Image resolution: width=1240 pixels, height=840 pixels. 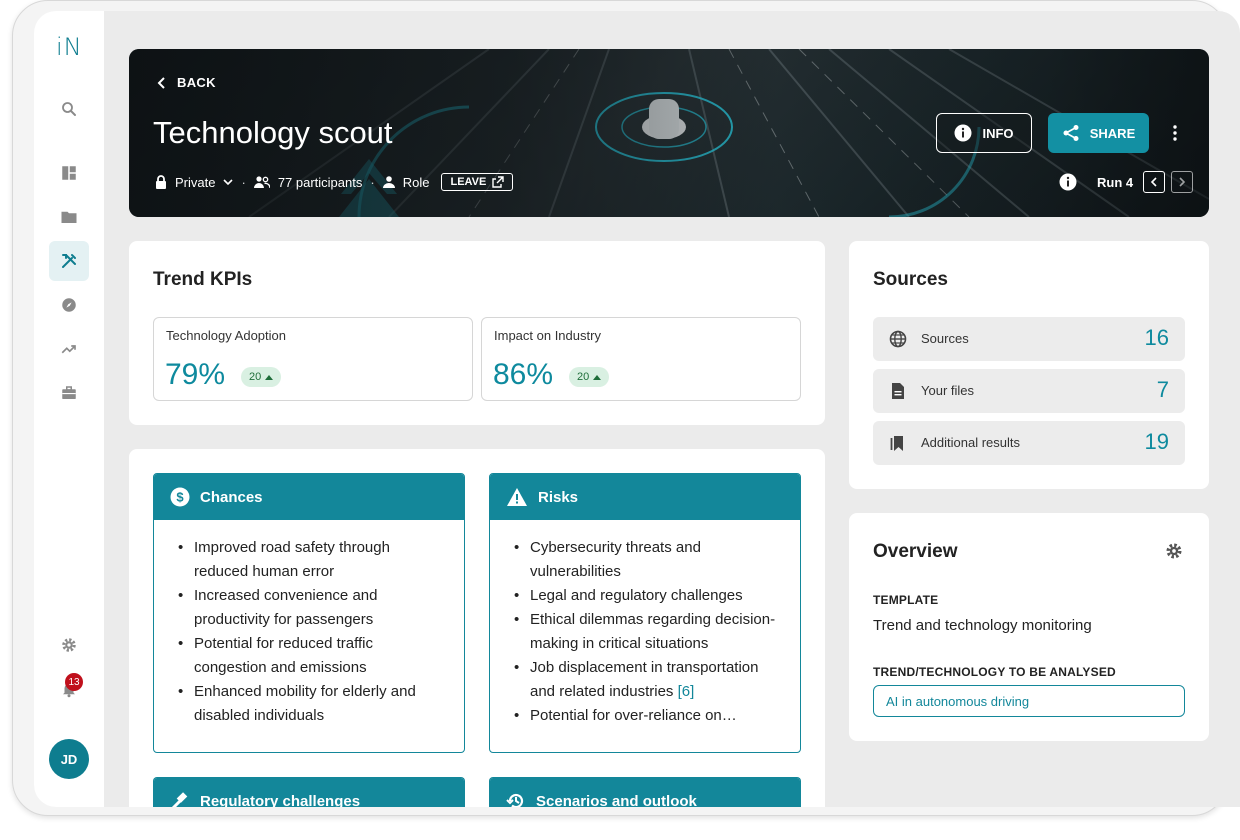 What do you see at coordinates (1029, 701) in the screenshot?
I see `trend-value-chip: AI in autonomous driving` at bounding box center [1029, 701].